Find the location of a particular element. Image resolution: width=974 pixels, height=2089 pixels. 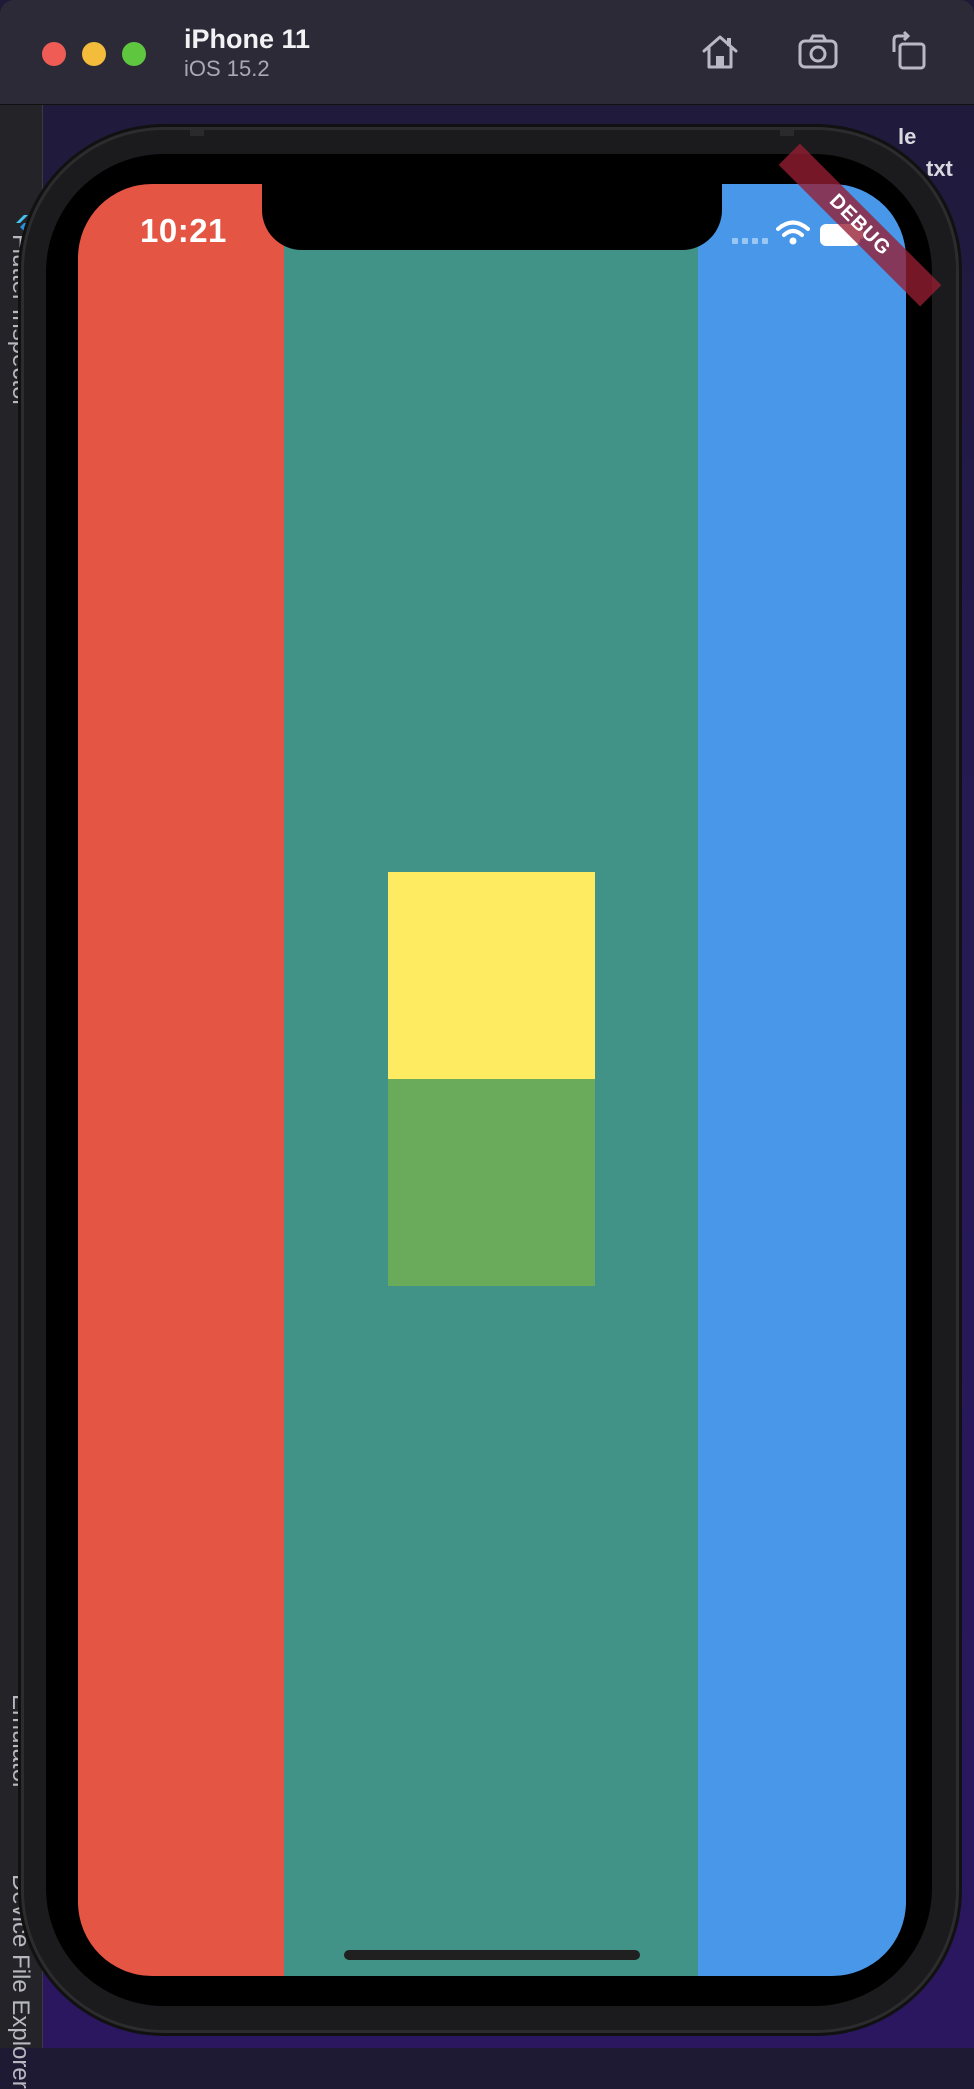

ide-right-text-2: txt is located at coordinates (939, 168).